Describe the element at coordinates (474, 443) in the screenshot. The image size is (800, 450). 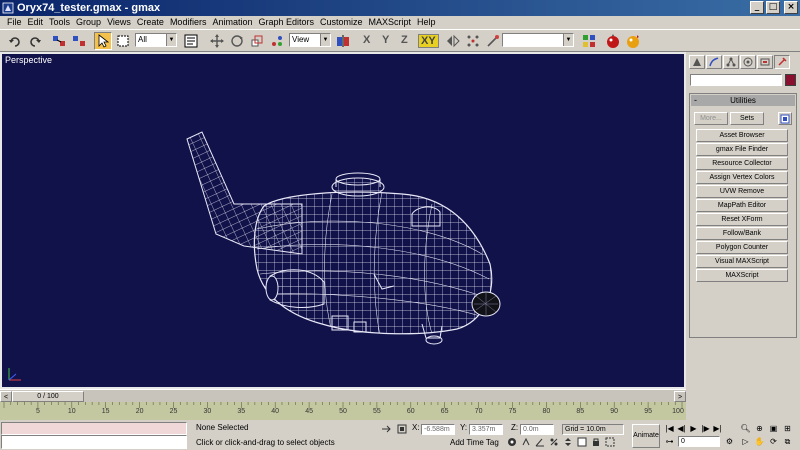
I see `add-time-tag-button: Add Time Tag` at that location.